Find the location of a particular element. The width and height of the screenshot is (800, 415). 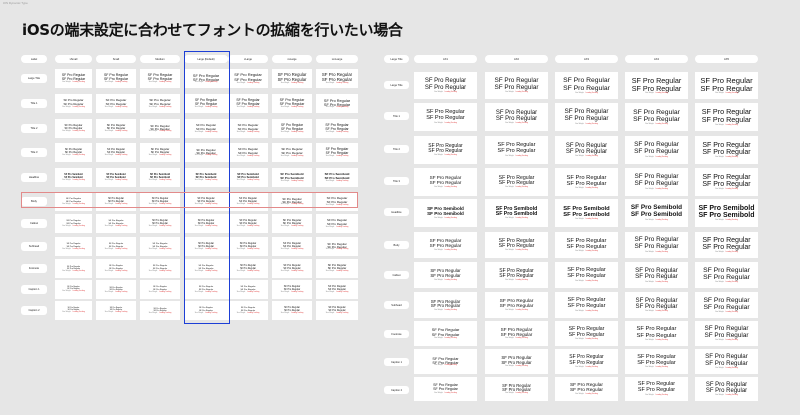

column-header: xxLarge is located at coordinates (292, 59).